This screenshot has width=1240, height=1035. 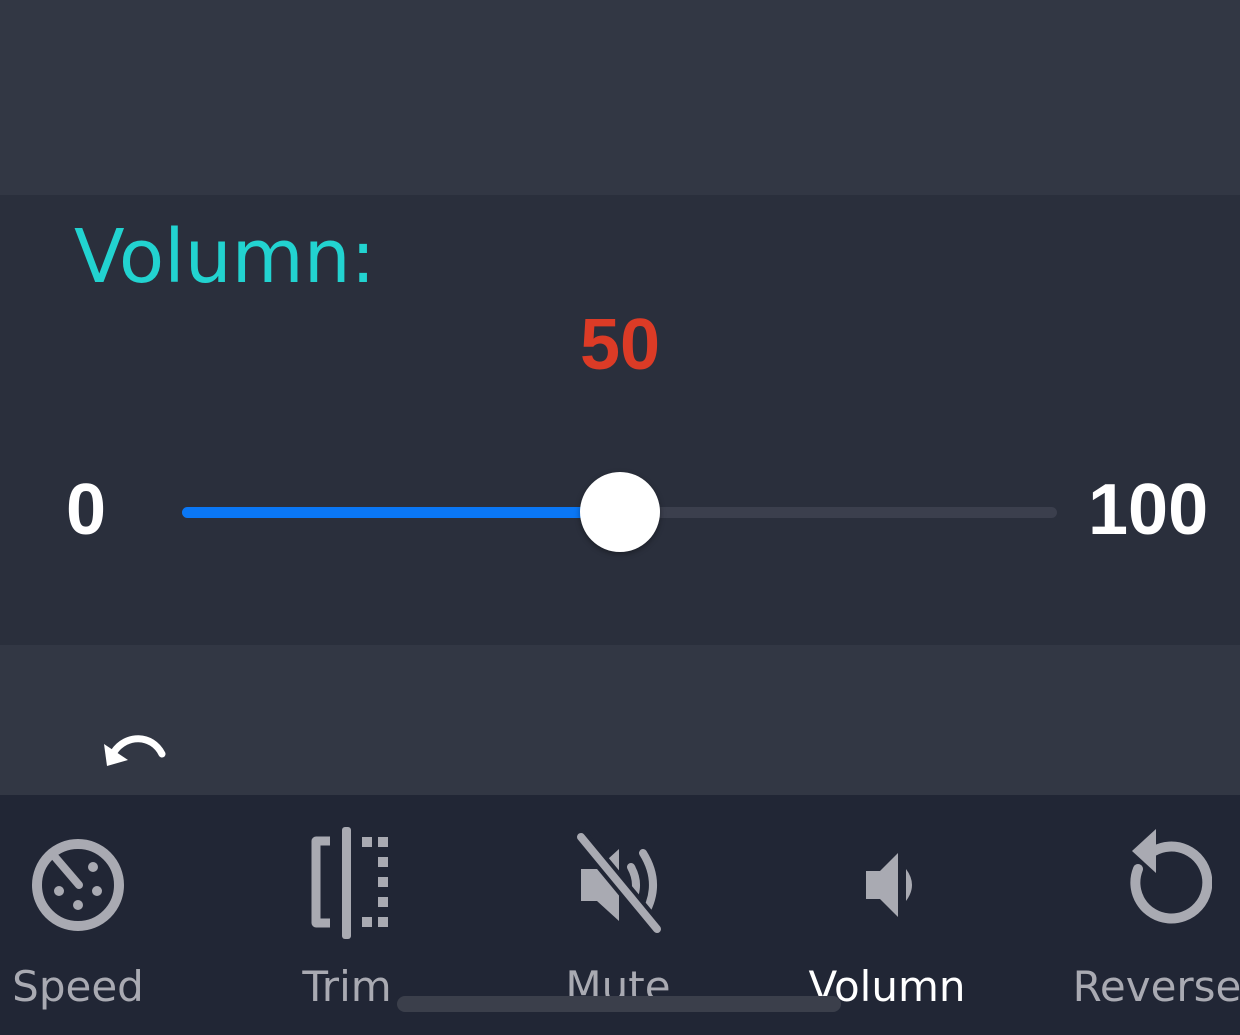 What do you see at coordinates (401, 512) in the screenshot?
I see `slider-fill` at bounding box center [401, 512].